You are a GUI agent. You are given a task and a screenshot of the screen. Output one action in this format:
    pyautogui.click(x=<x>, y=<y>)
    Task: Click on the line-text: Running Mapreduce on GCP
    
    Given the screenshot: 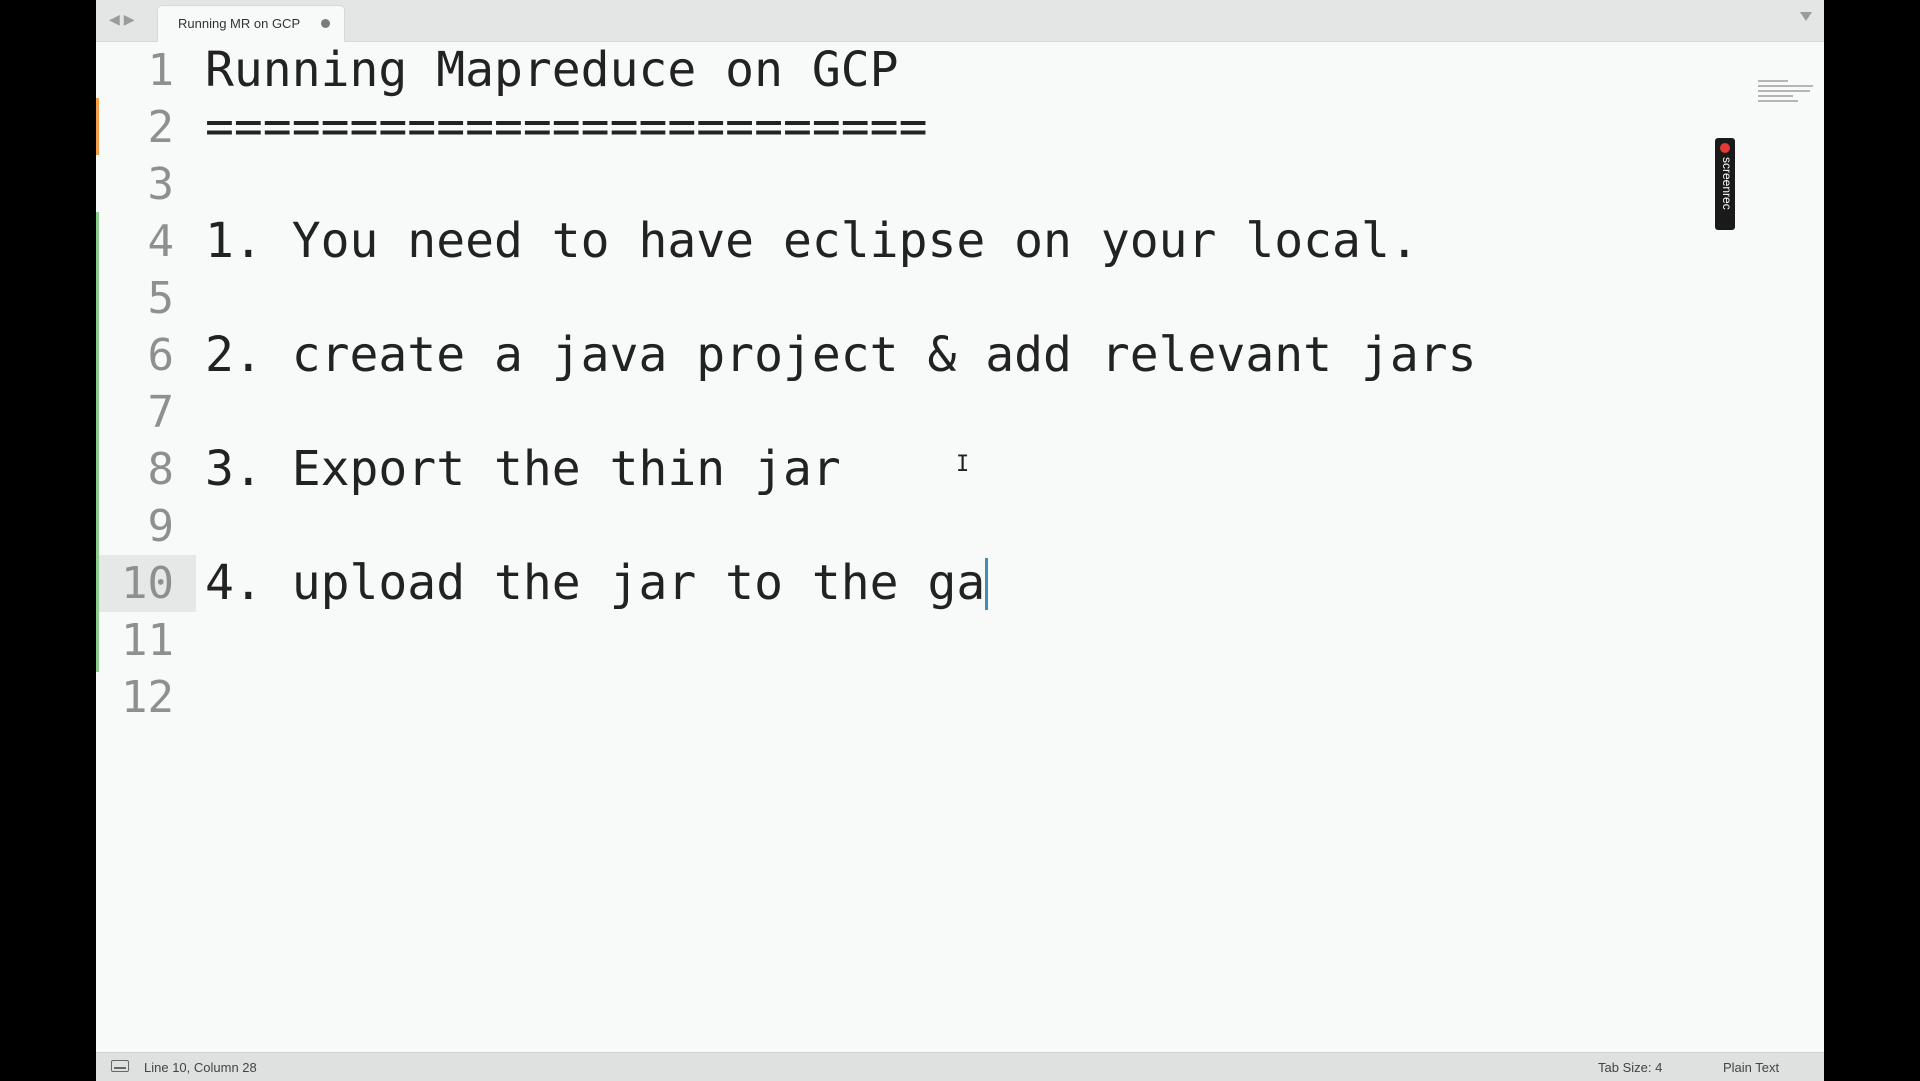 What is the action you would take?
    pyautogui.click(x=552, y=70)
    